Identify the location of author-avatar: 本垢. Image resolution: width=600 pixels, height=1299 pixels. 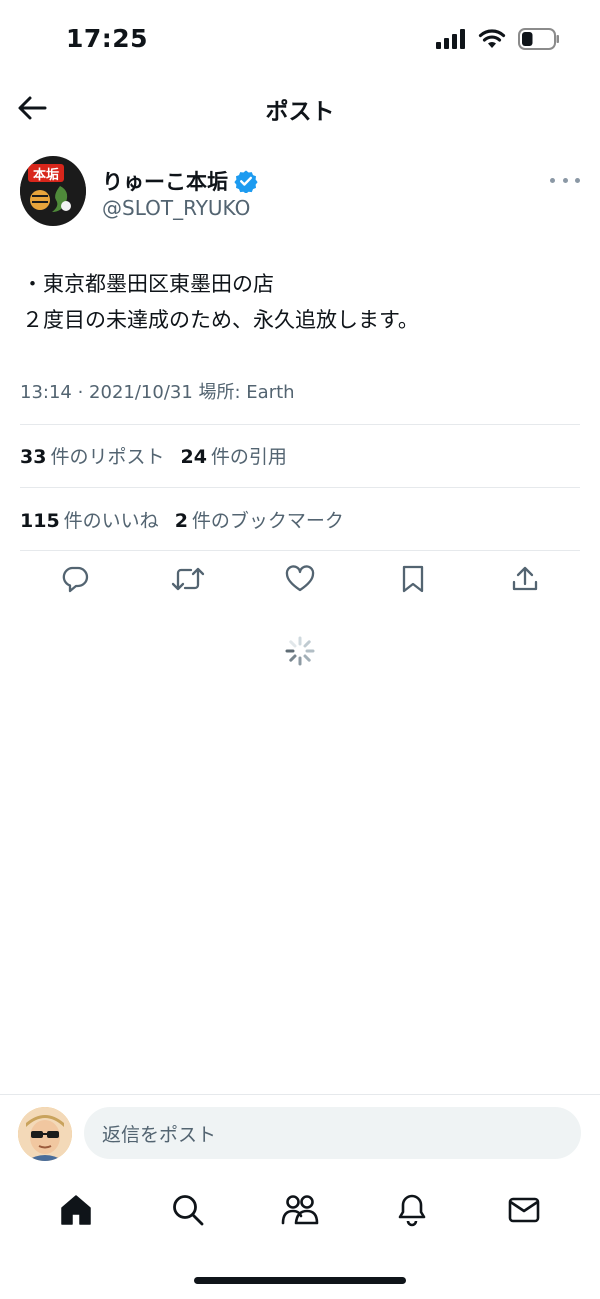
(53, 191).